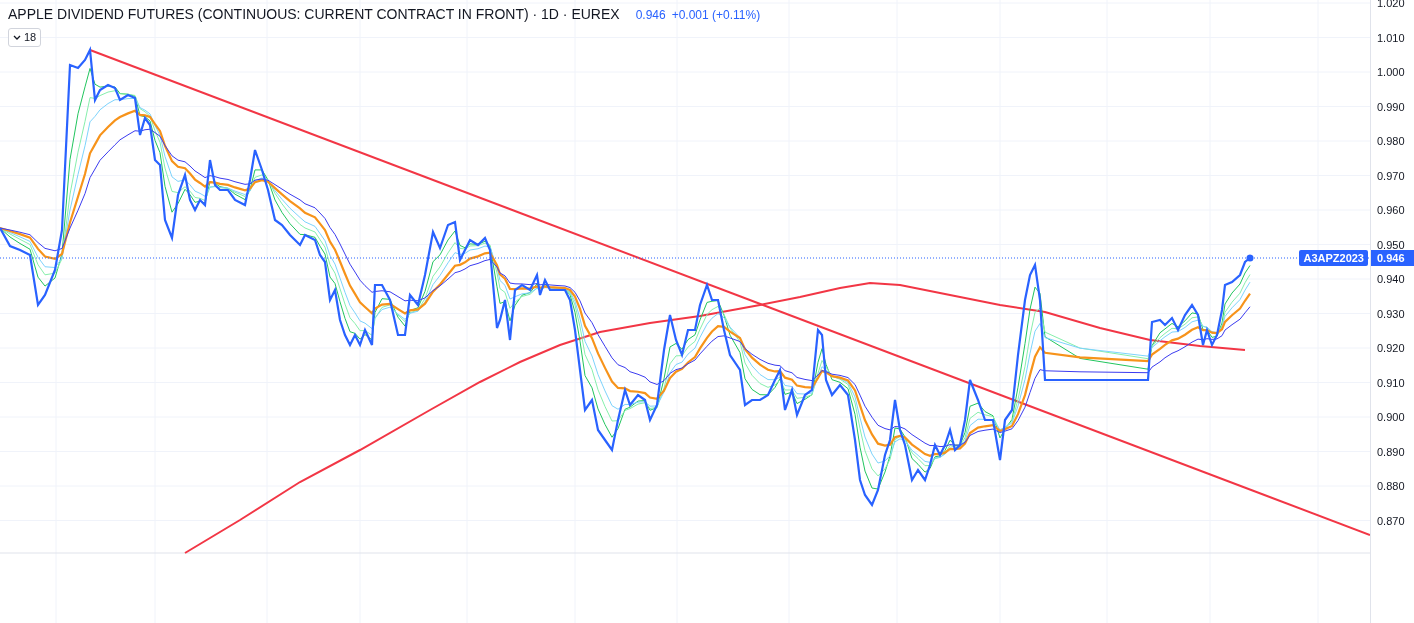 The height and width of the screenshot is (623, 1414). Describe the element at coordinates (1391, 520) in the screenshot. I see `axis-label: 0.870` at that location.